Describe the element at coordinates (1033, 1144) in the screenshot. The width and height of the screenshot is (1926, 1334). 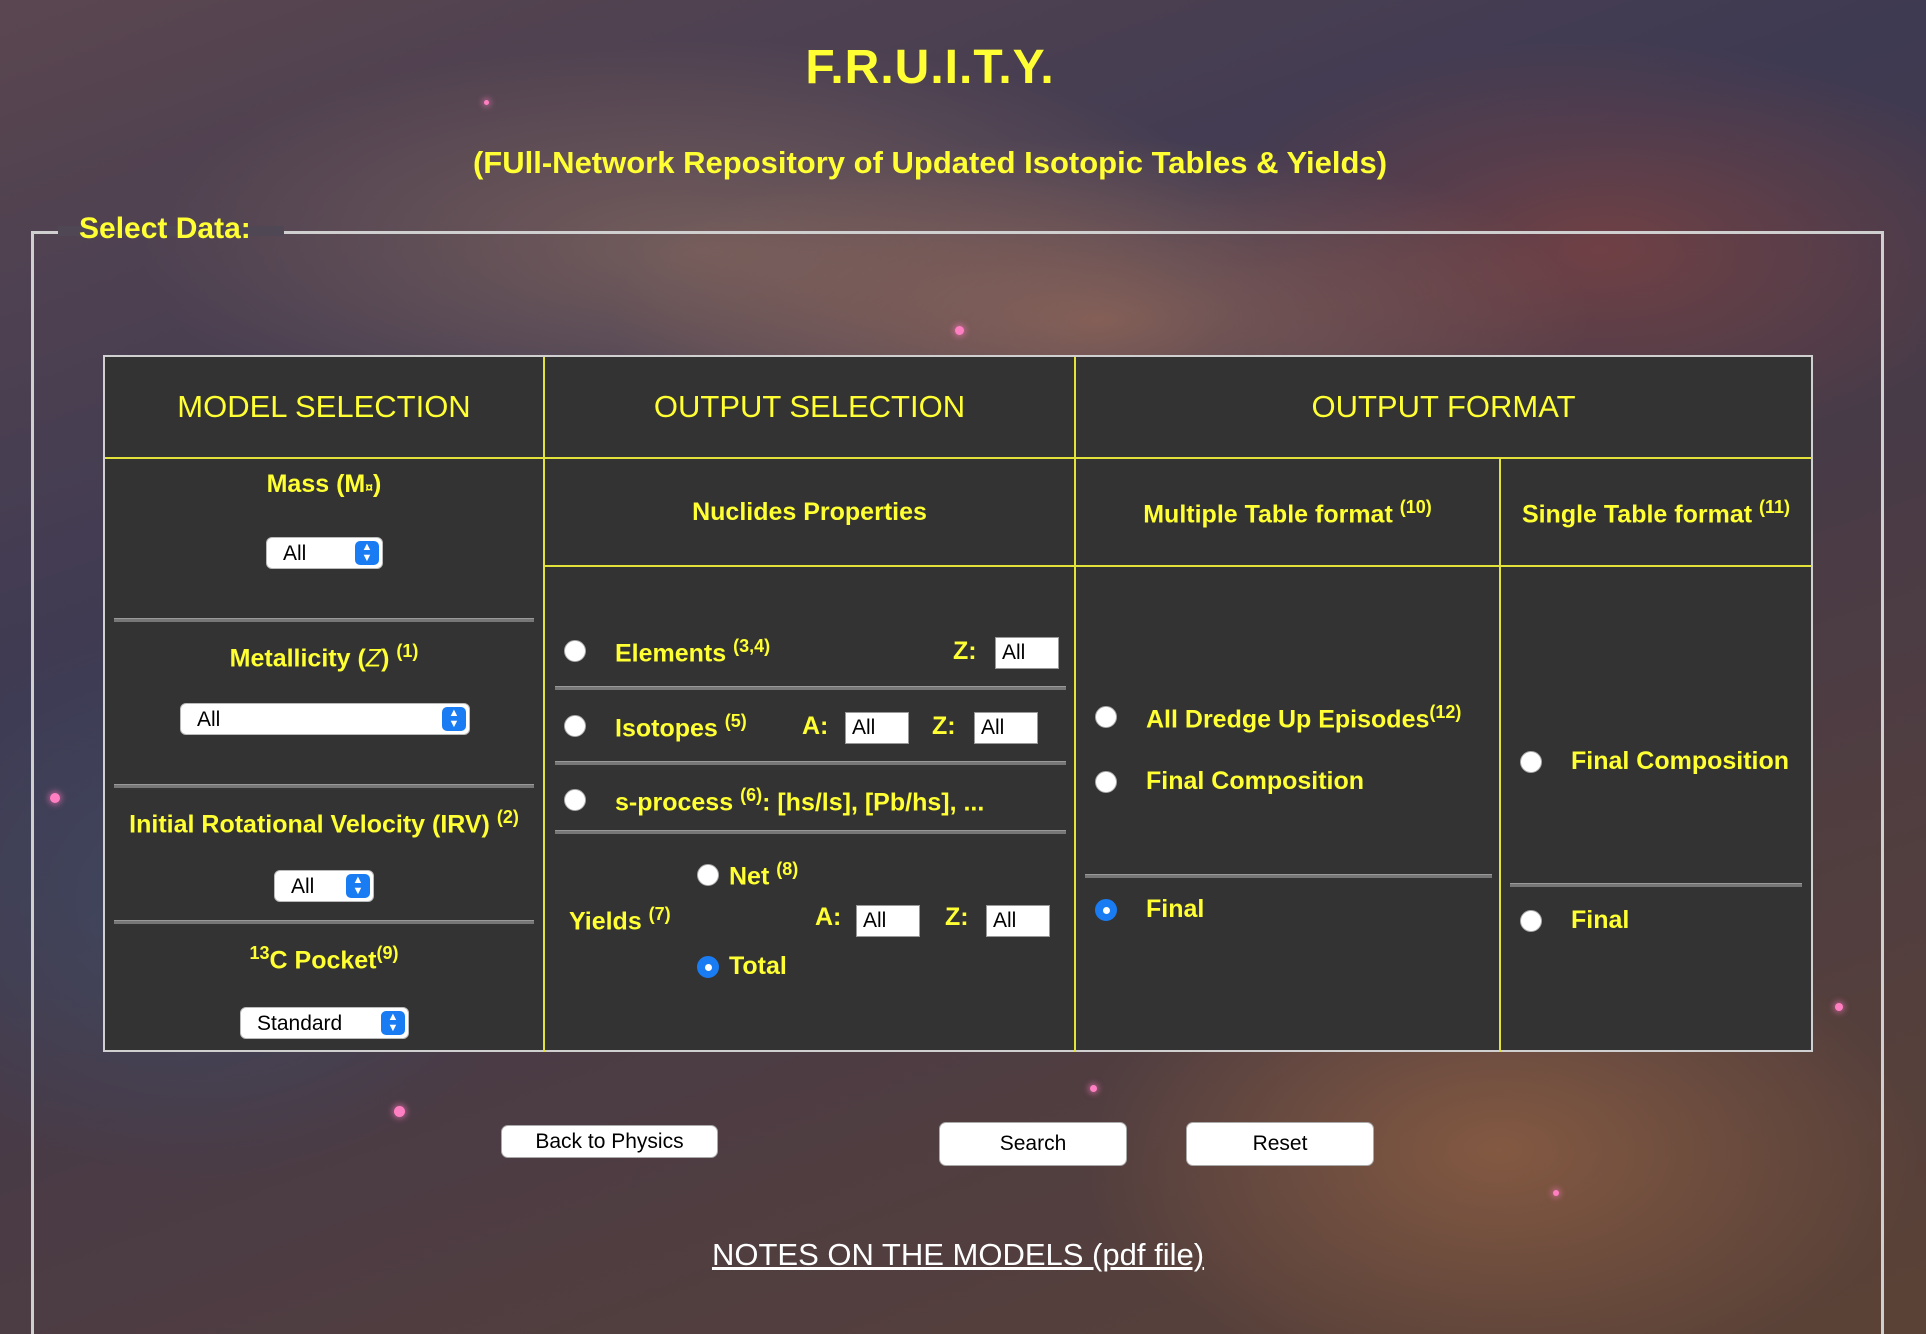
I see `search-button: Search` at that location.